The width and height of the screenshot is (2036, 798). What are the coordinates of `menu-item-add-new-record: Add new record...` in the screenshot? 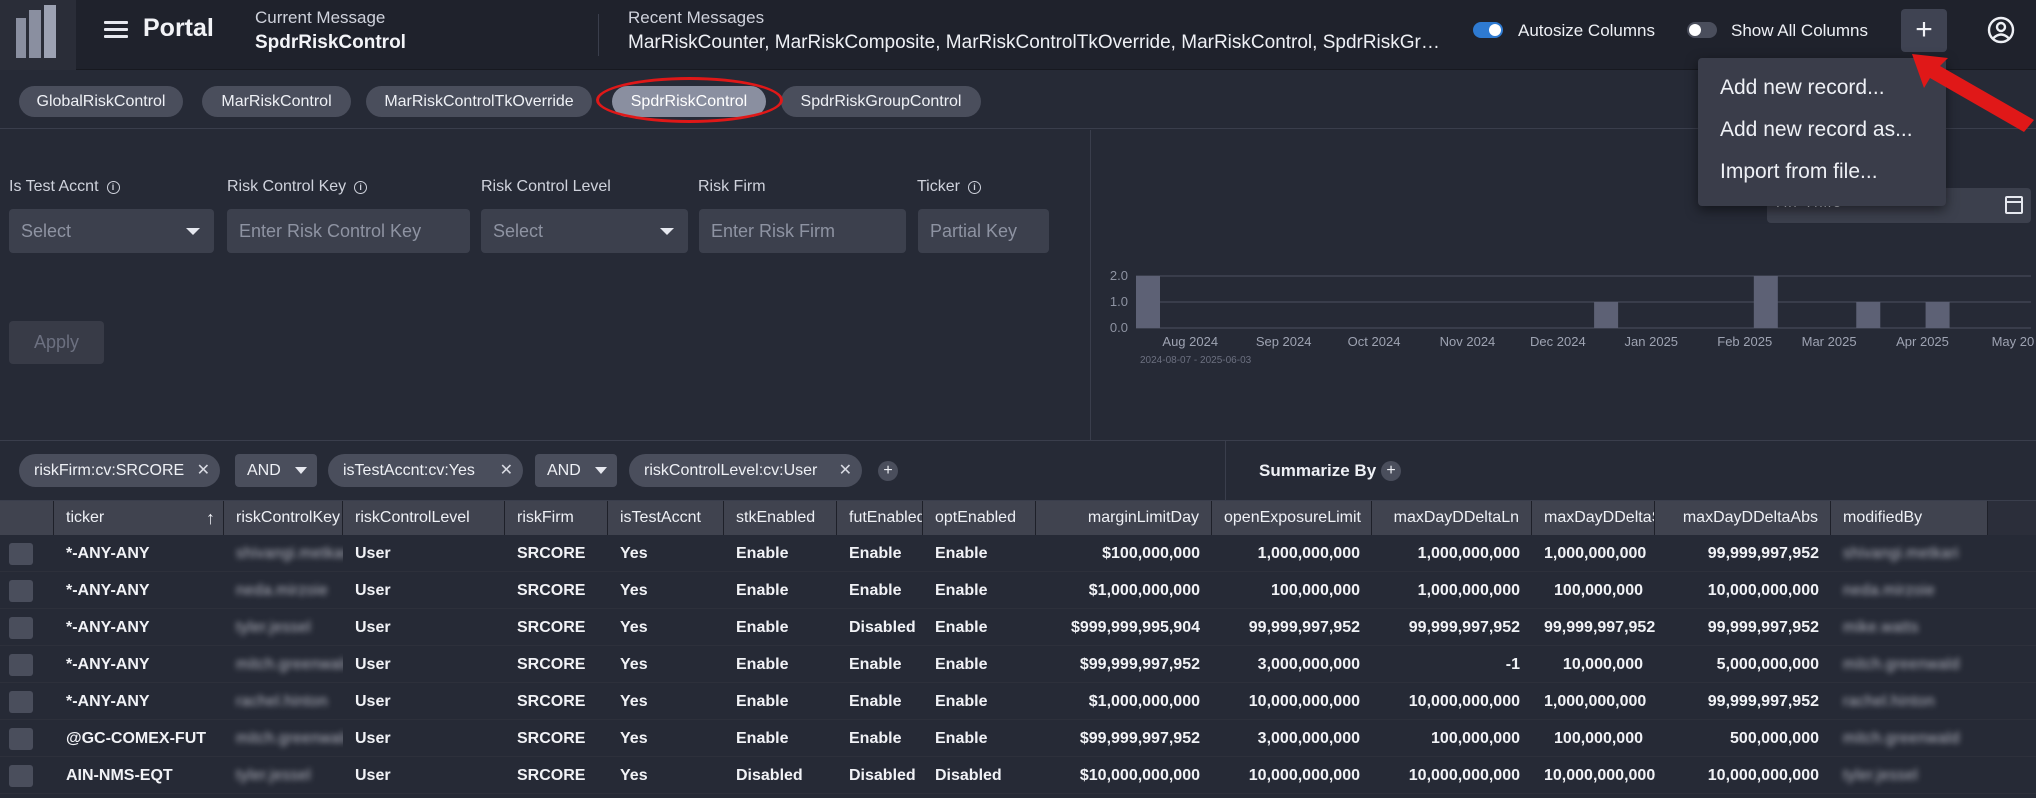 It's located at (1802, 88).